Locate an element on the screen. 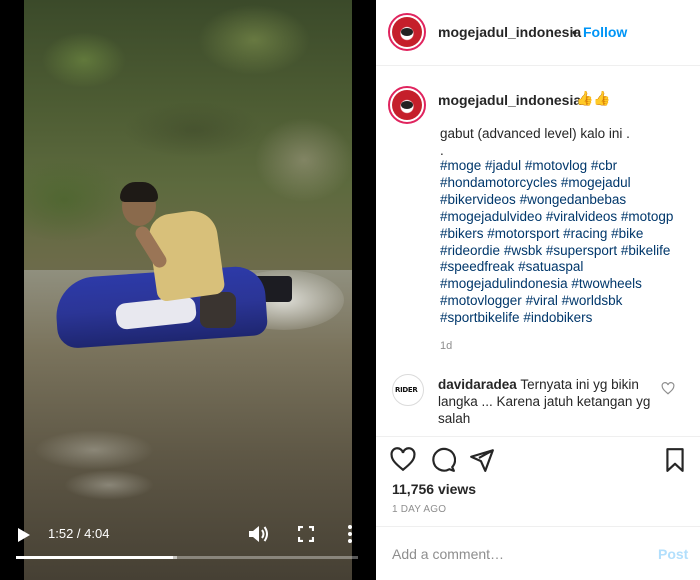 The height and width of the screenshot is (580, 700). caption-avatar is located at coordinates (407, 105).